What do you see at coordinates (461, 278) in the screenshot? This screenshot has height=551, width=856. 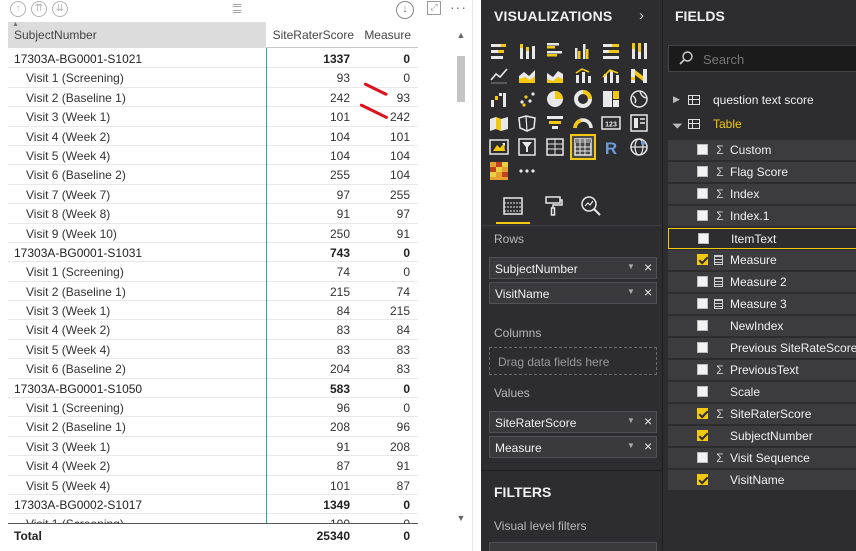 I see `matrix-vertical-scrollbar: ▲ ▼` at bounding box center [461, 278].